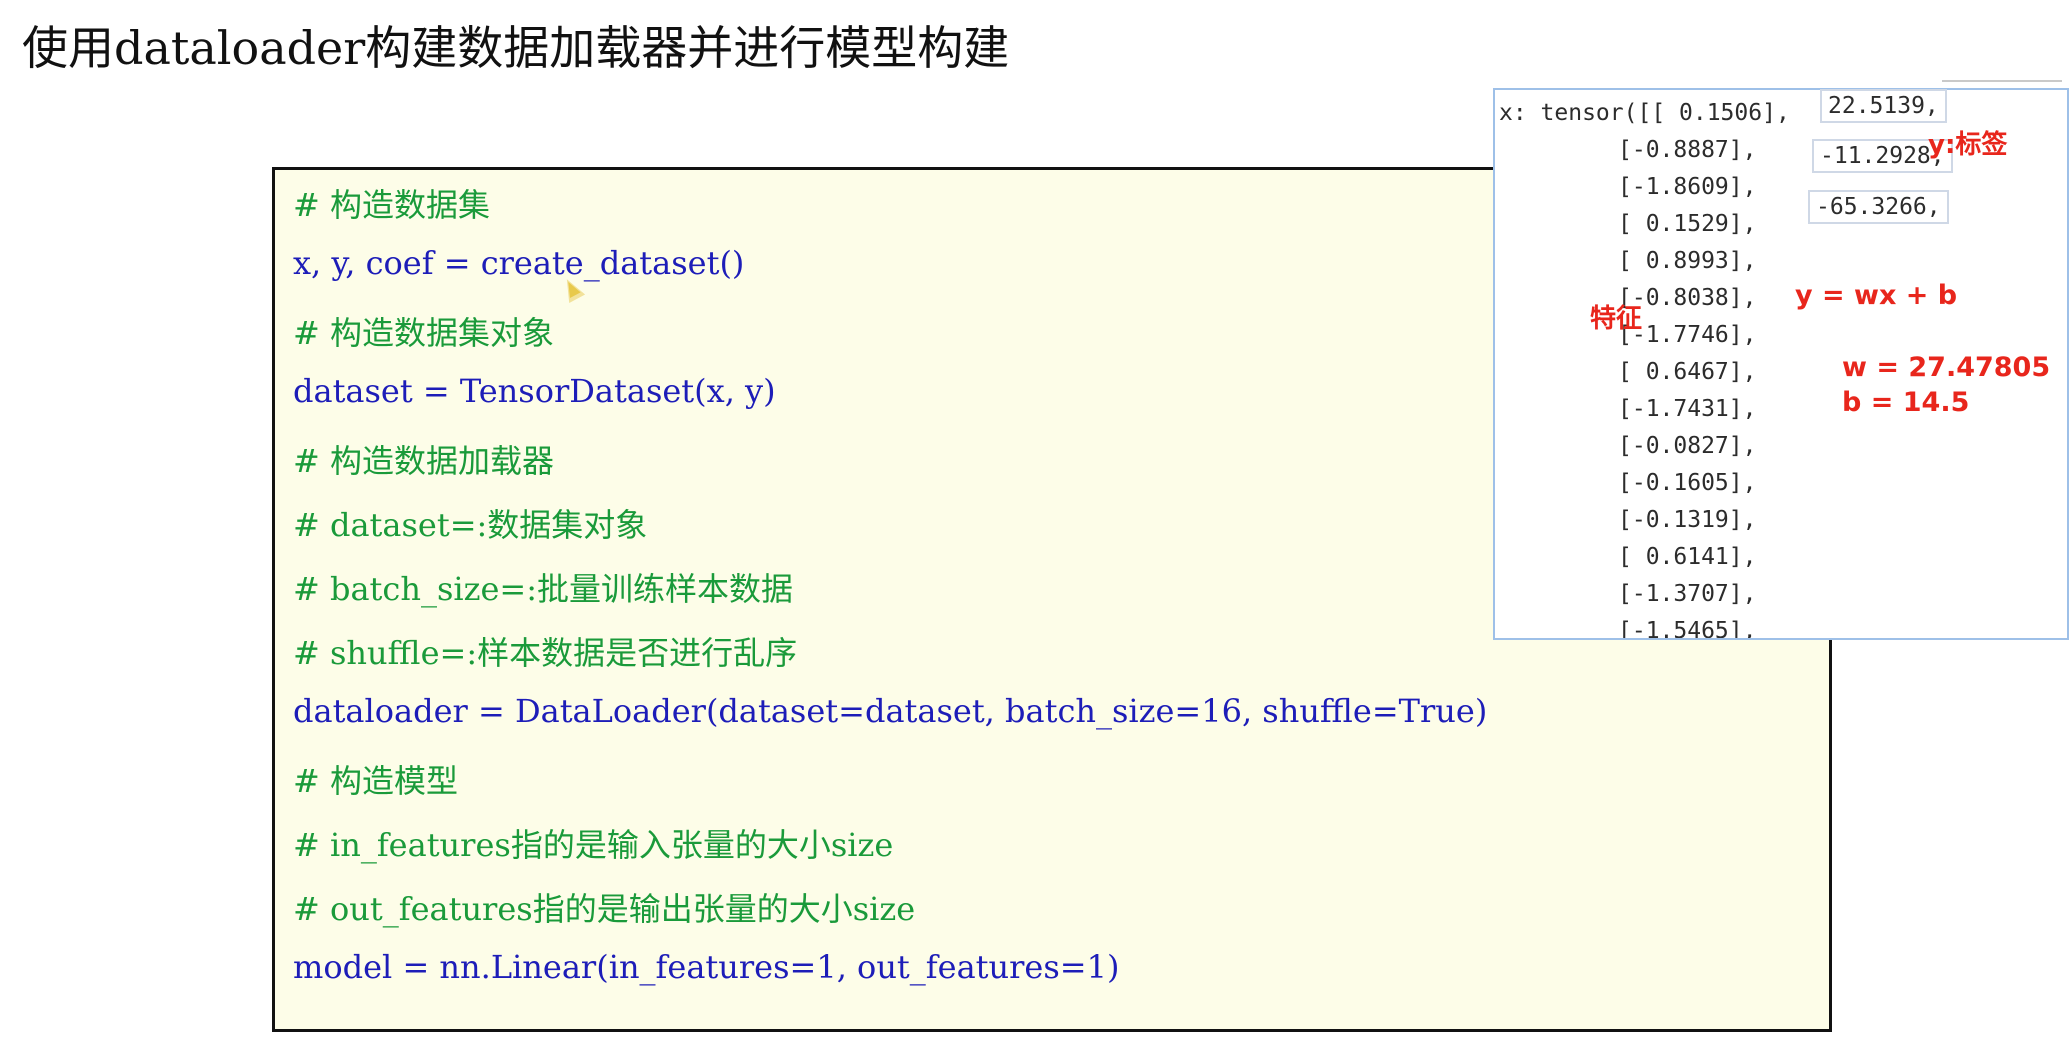 Image resolution: width=2069 pixels, height=1052 pixels. Describe the element at coordinates (423, 333) in the screenshot. I see `code-comment-line: # 构造数据集对象` at that location.